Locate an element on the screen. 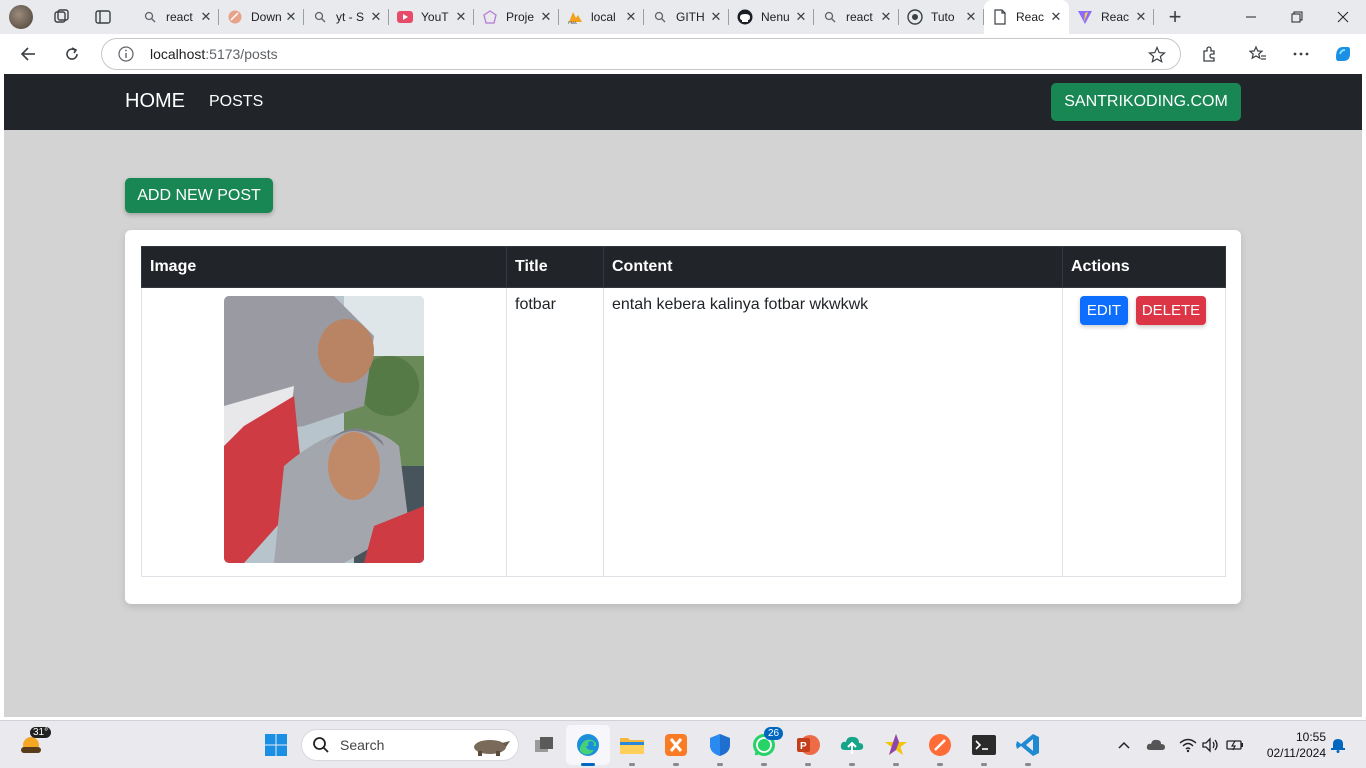 This screenshot has height=768, width=1366. tab-label: Nenu is located at coordinates (775, 17).